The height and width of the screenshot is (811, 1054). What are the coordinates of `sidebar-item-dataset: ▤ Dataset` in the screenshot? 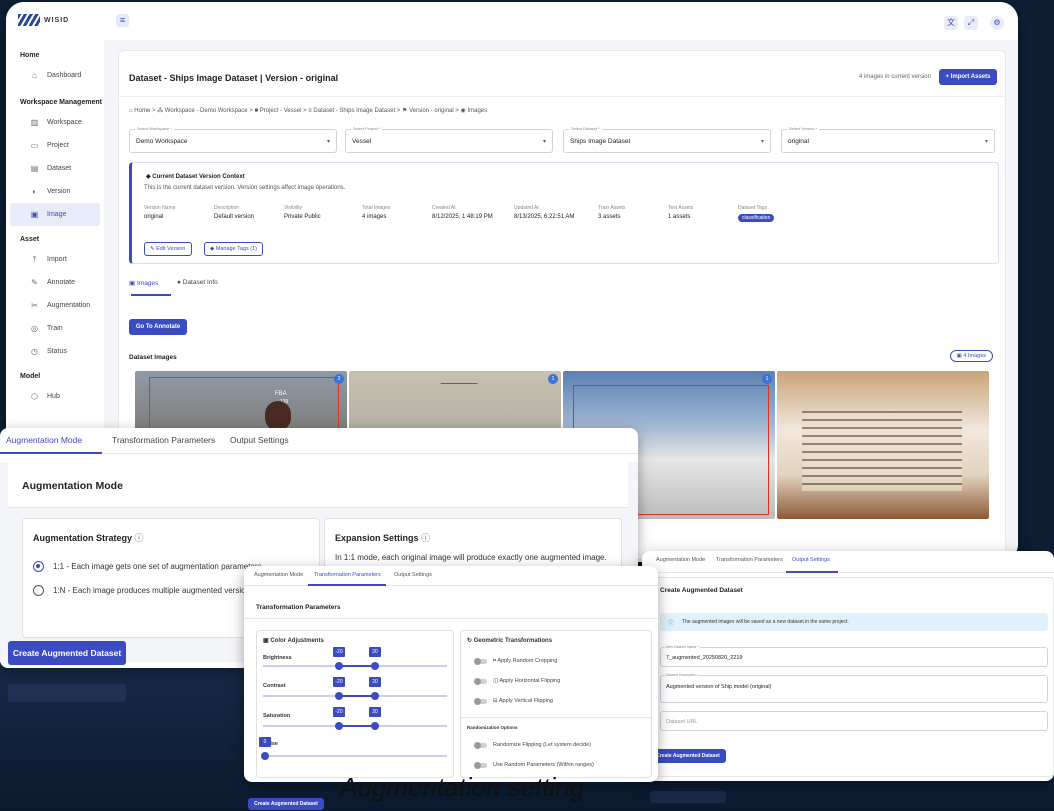 It's located at (55, 168).